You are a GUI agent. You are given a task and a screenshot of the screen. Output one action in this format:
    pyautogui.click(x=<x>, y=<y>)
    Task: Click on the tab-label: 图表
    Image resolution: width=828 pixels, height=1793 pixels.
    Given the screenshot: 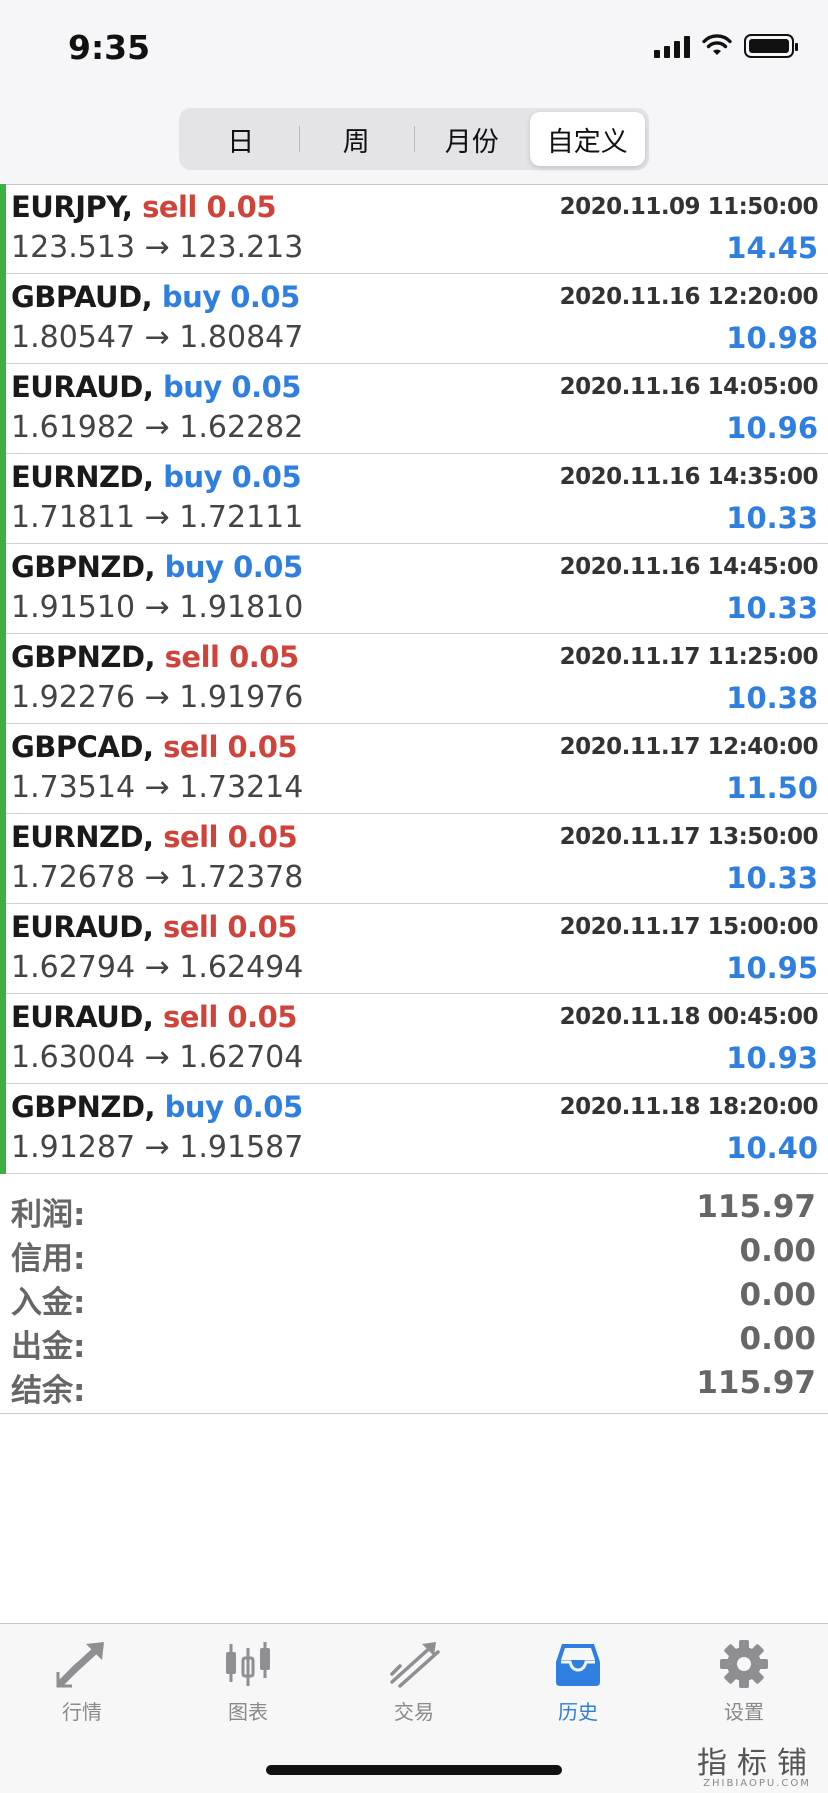 What is the action you would take?
    pyautogui.click(x=248, y=1712)
    